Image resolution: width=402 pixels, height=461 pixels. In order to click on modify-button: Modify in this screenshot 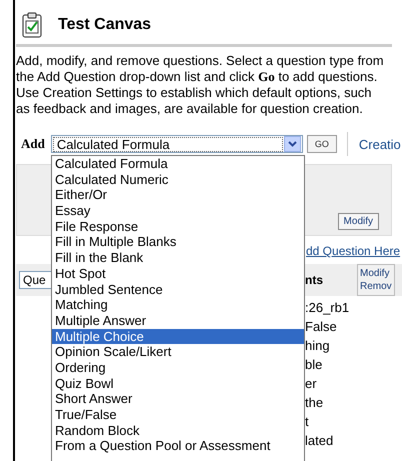, I will do `click(358, 221)`.